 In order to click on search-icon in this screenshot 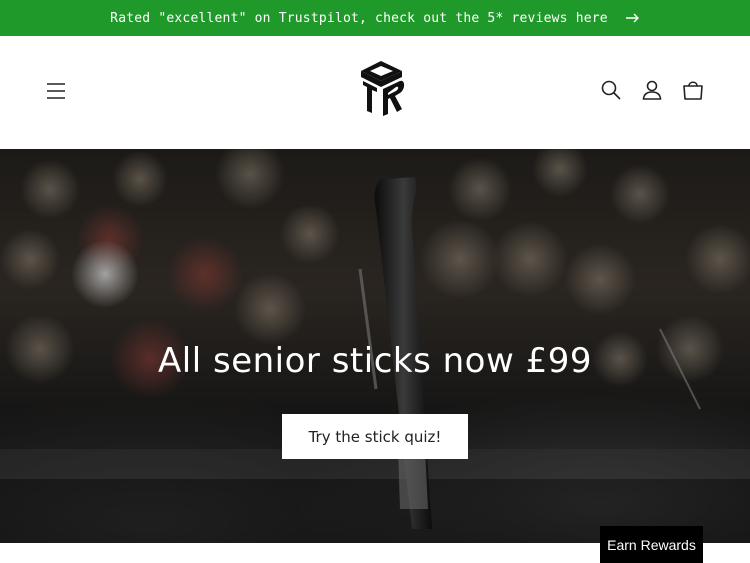, I will do `click(611, 90)`.